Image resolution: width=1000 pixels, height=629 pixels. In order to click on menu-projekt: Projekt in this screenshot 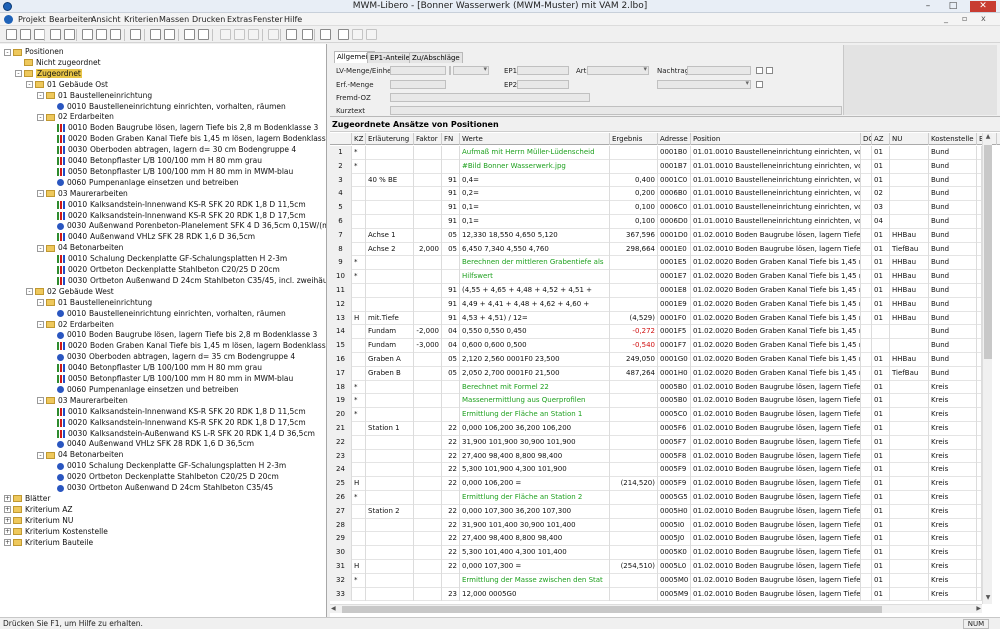, I will do `click(32, 19)`.